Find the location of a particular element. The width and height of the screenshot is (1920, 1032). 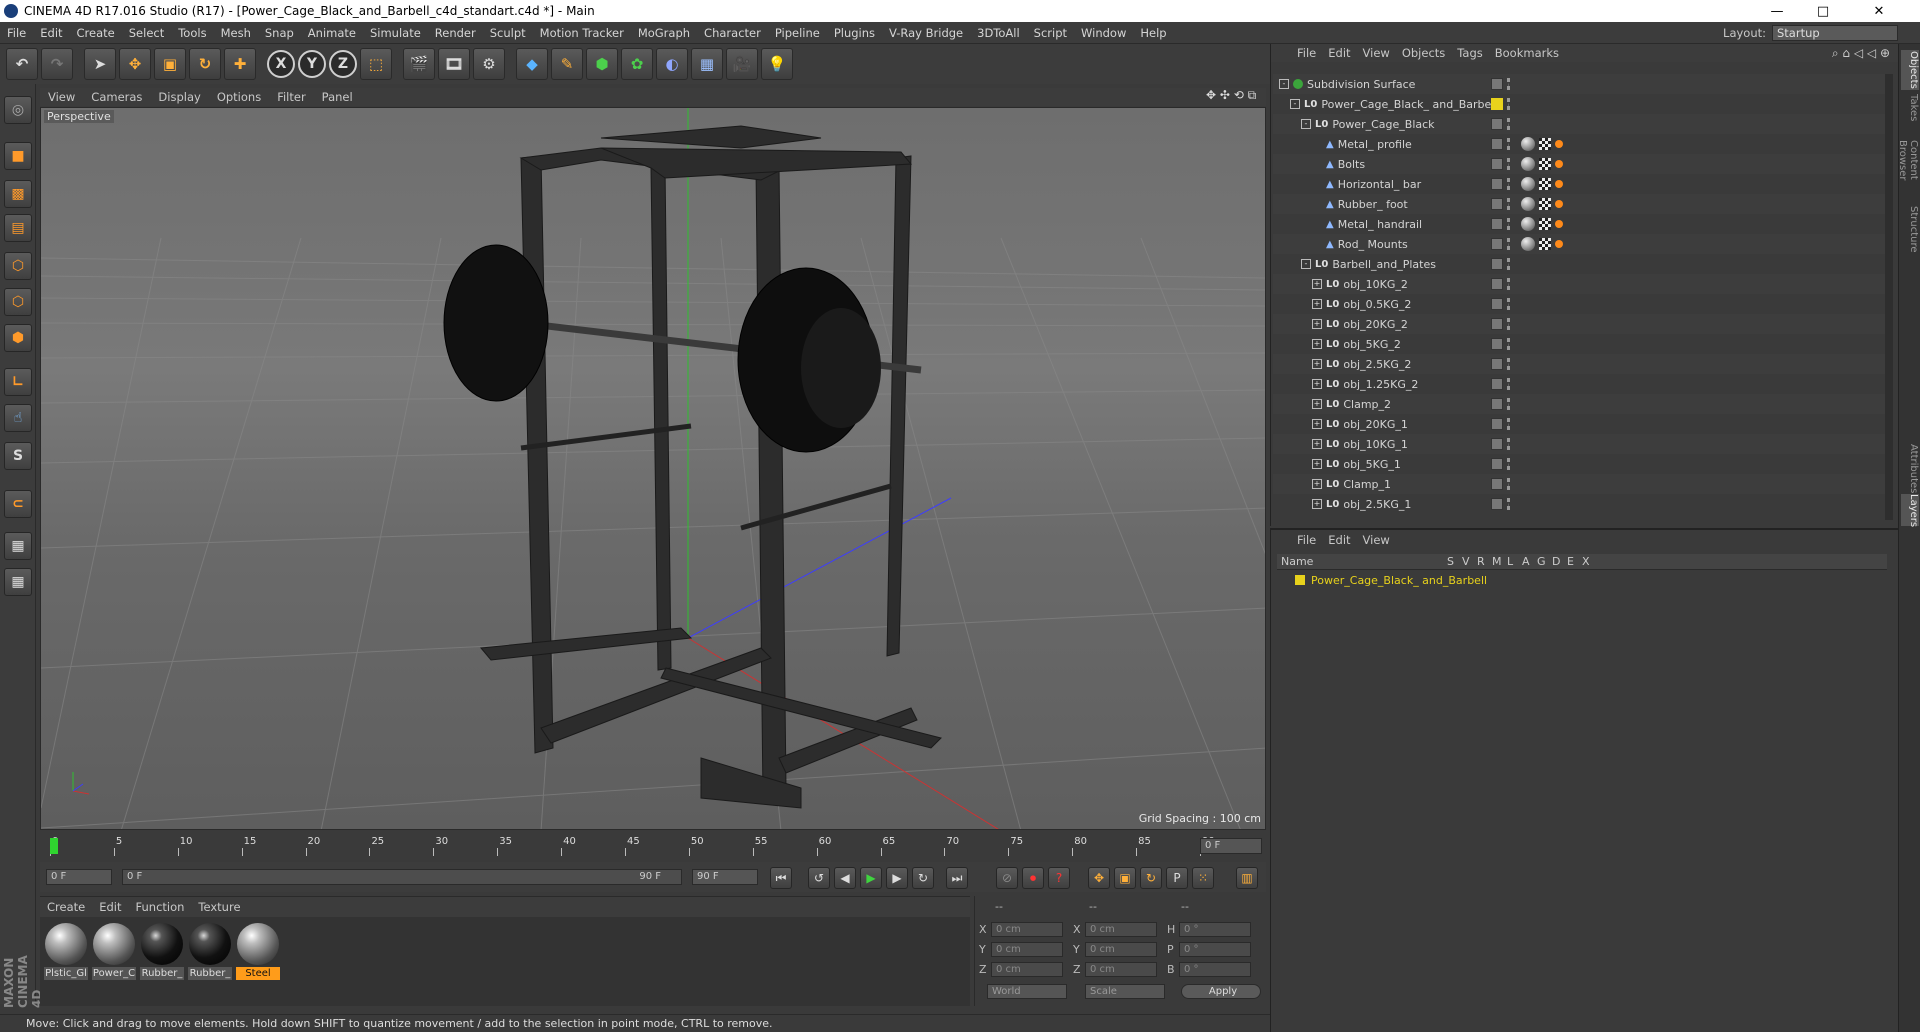

close-button: ✕ is located at coordinates (1879, 11).